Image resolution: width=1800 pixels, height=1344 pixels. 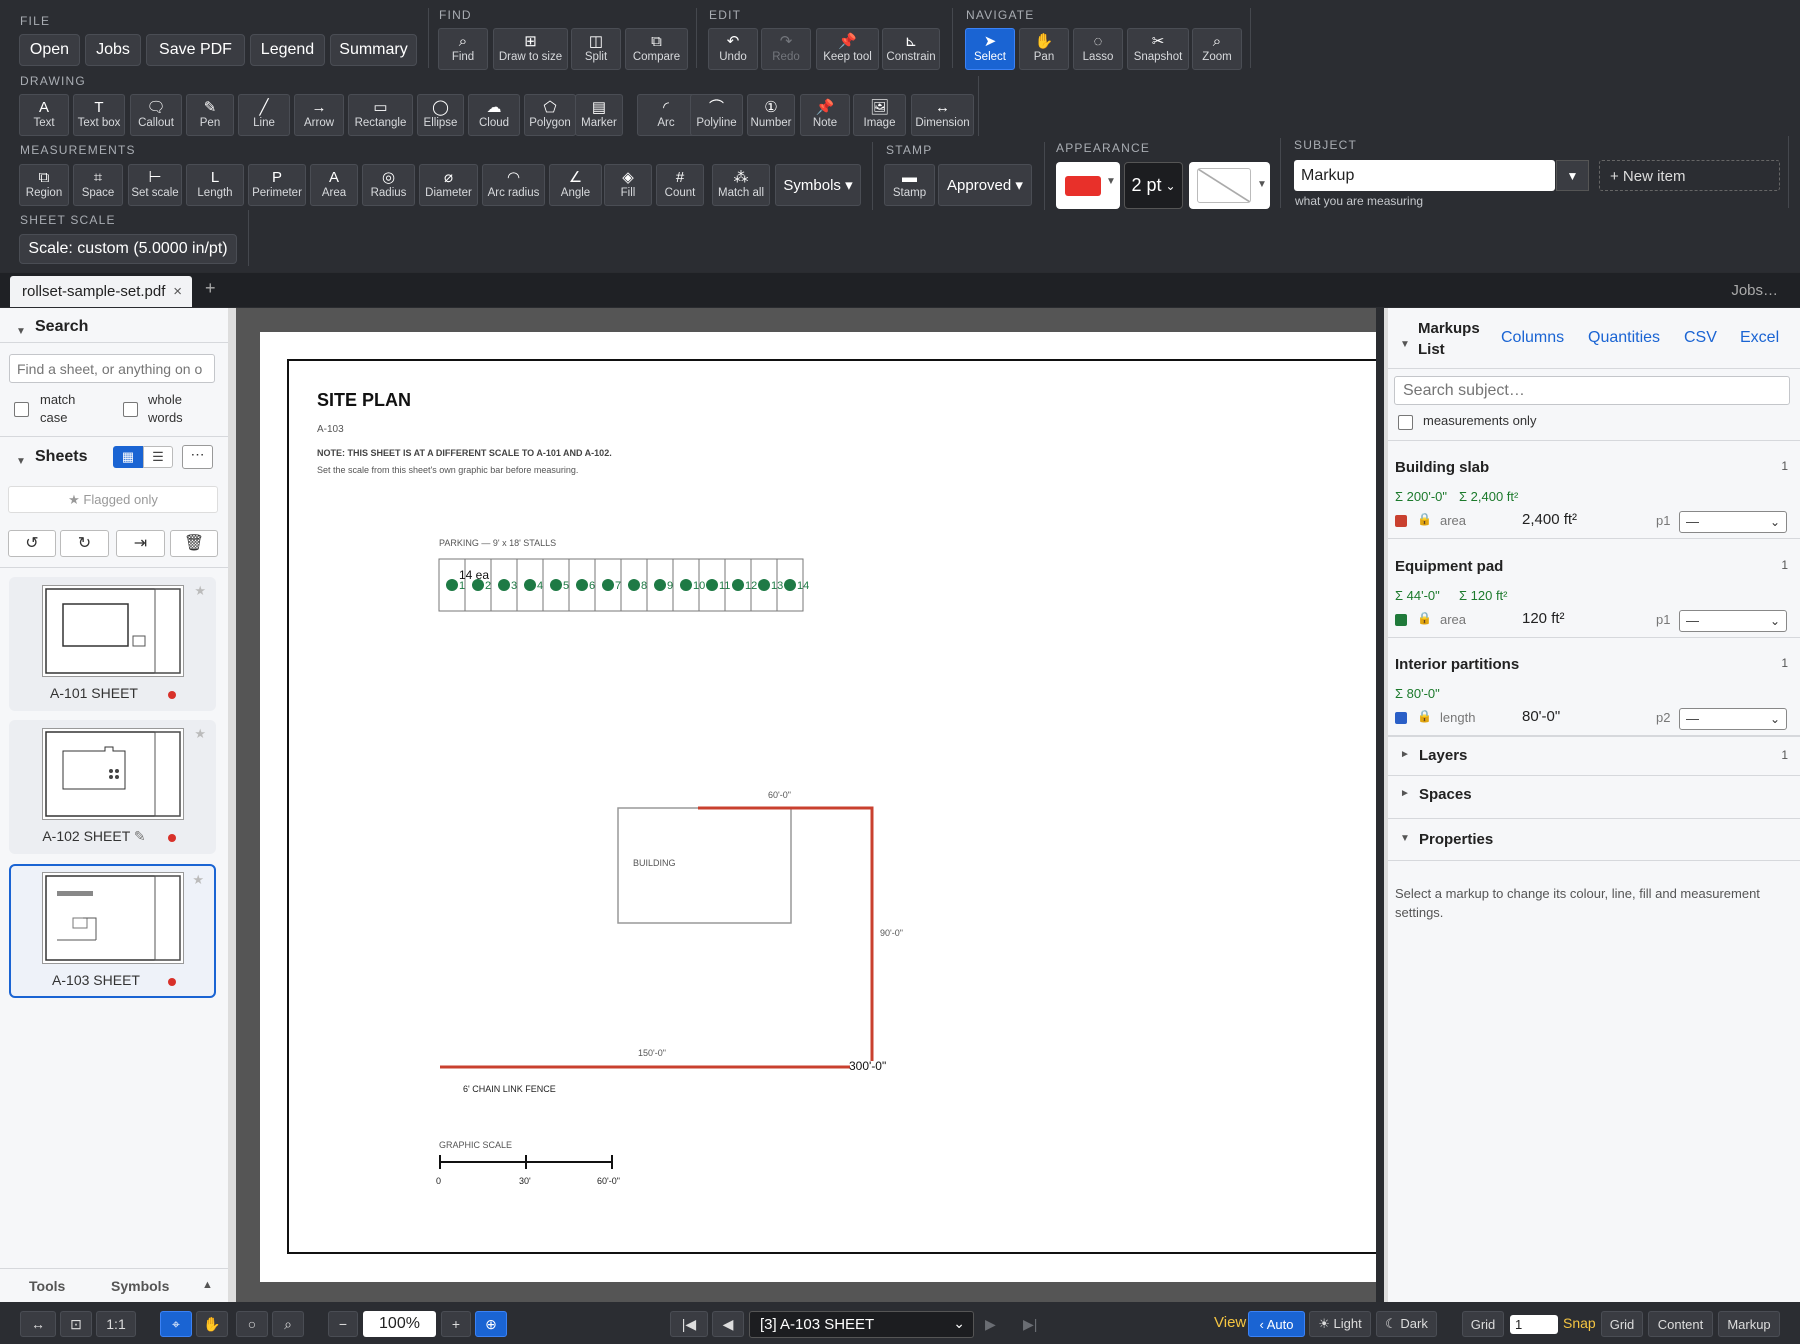 What do you see at coordinates (1622, 1324) in the screenshot?
I see `snap-grid-button: Grid` at bounding box center [1622, 1324].